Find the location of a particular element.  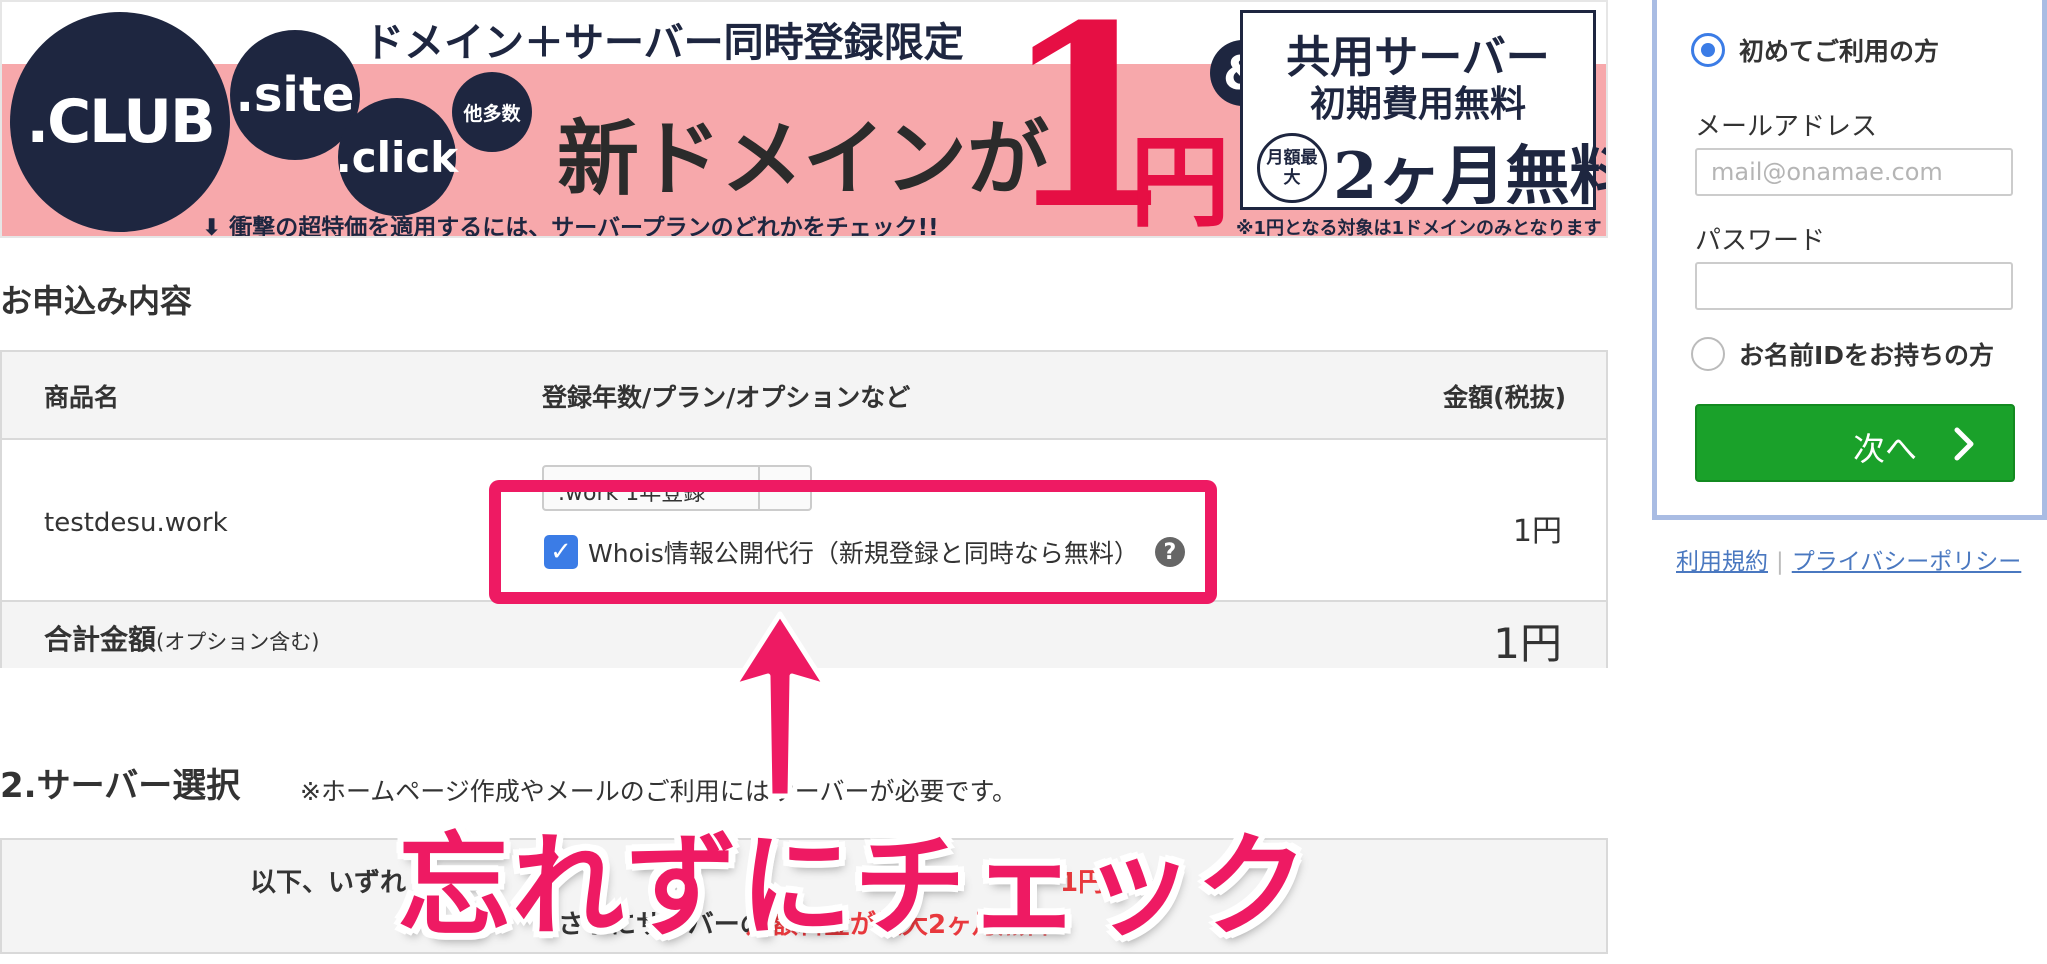

first-time-option: 初めてご利用の方 is located at coordinates (1815, 50).